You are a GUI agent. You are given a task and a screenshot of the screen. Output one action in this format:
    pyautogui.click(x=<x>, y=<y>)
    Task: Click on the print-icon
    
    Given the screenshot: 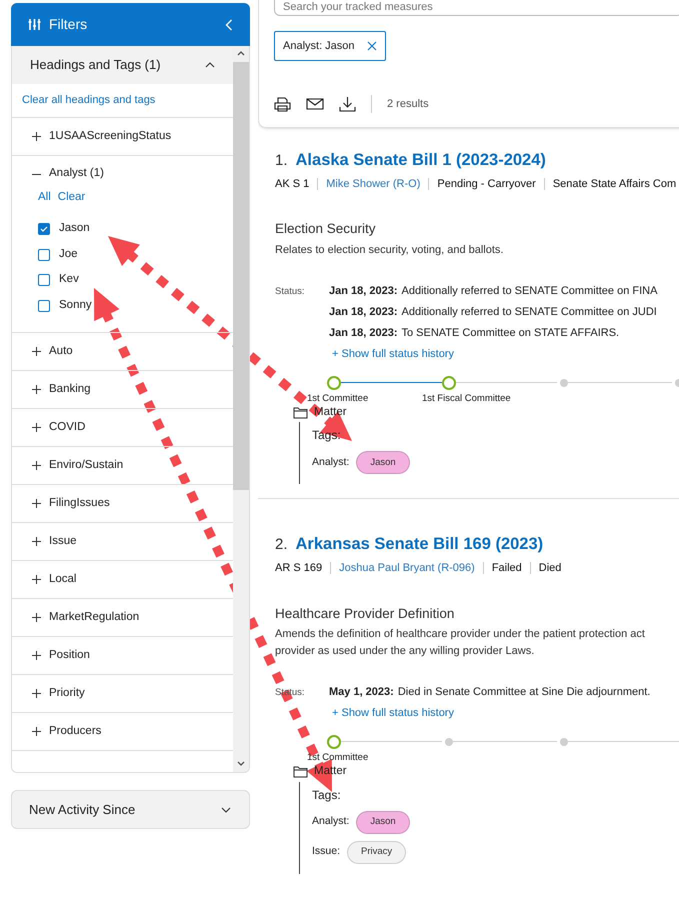 What is the action you would take?
    pyautogui.click(x=282, y=104)
    